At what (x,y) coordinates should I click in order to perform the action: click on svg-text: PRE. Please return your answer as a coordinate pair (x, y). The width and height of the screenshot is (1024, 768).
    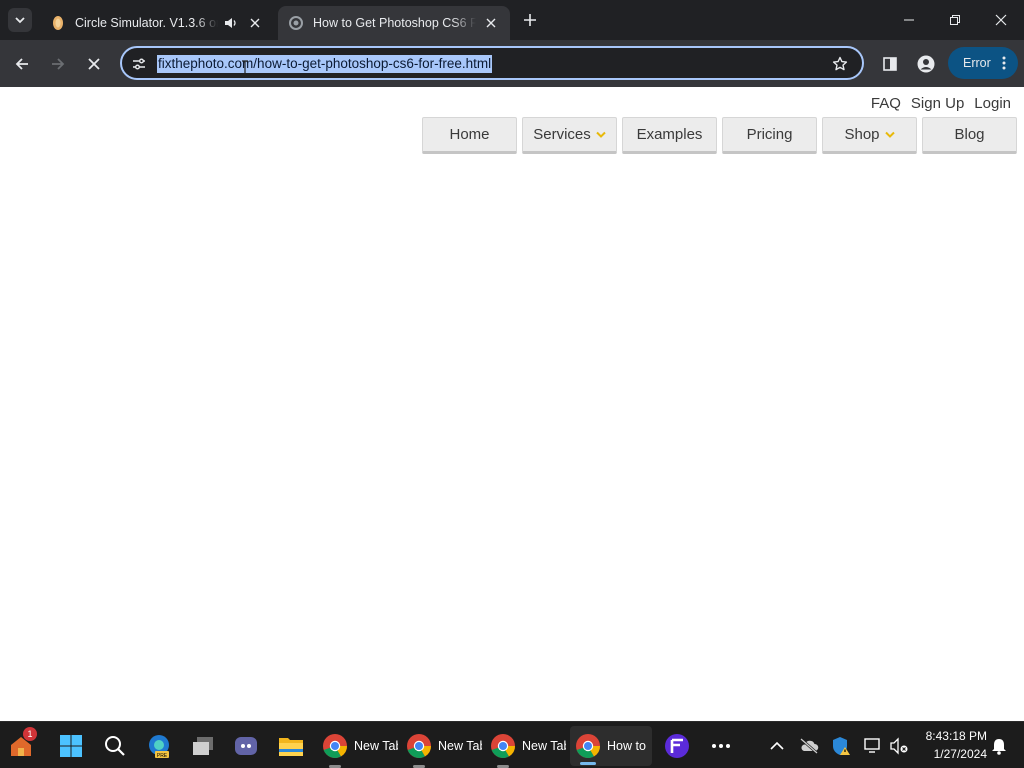
    Looking at the image, I should click on (162, 756).